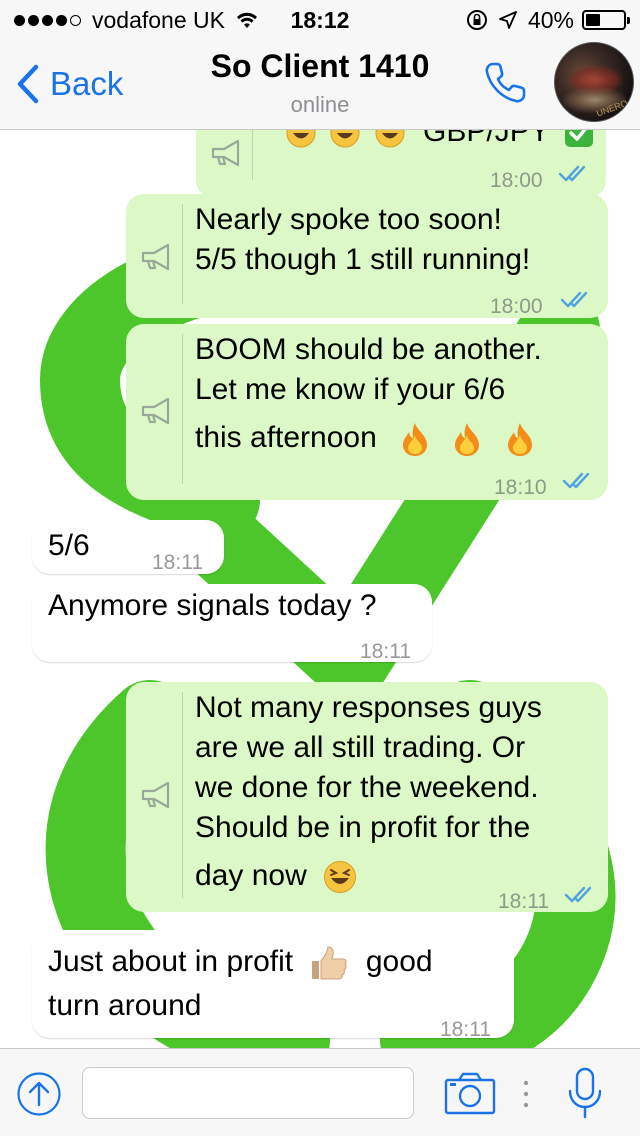 The width and height of the screenshot is (640, 1136). I want to click on orientation-lock-icon, so click(476, 20).